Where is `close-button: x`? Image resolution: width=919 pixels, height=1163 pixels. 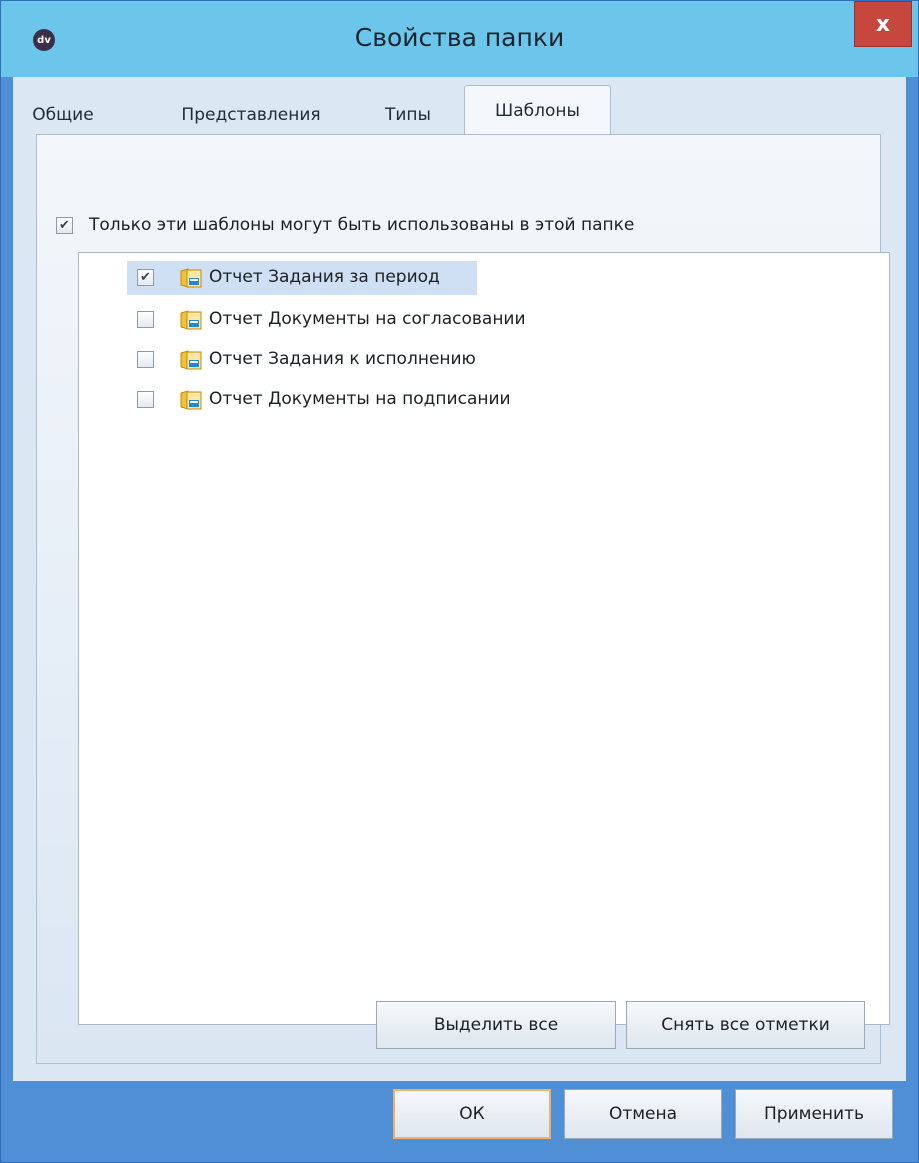 close-button: x is located at coordinates (883, 24).